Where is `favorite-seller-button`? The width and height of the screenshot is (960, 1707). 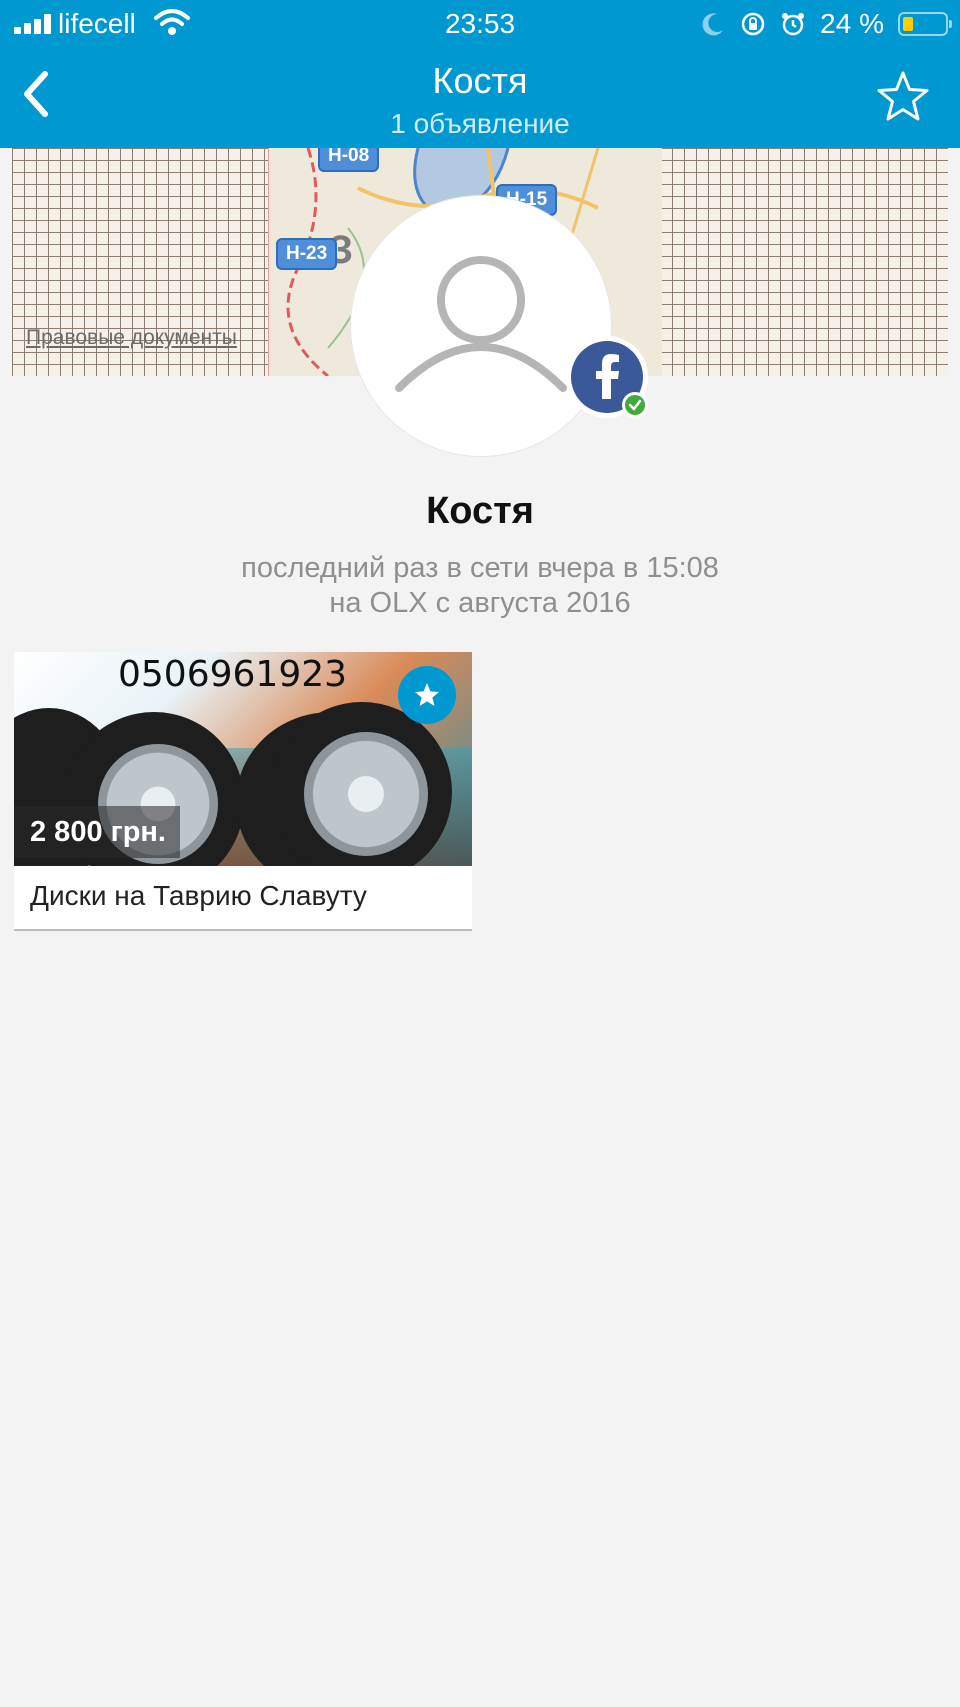 favorite-seller-button is located at coordinates (903, 97).